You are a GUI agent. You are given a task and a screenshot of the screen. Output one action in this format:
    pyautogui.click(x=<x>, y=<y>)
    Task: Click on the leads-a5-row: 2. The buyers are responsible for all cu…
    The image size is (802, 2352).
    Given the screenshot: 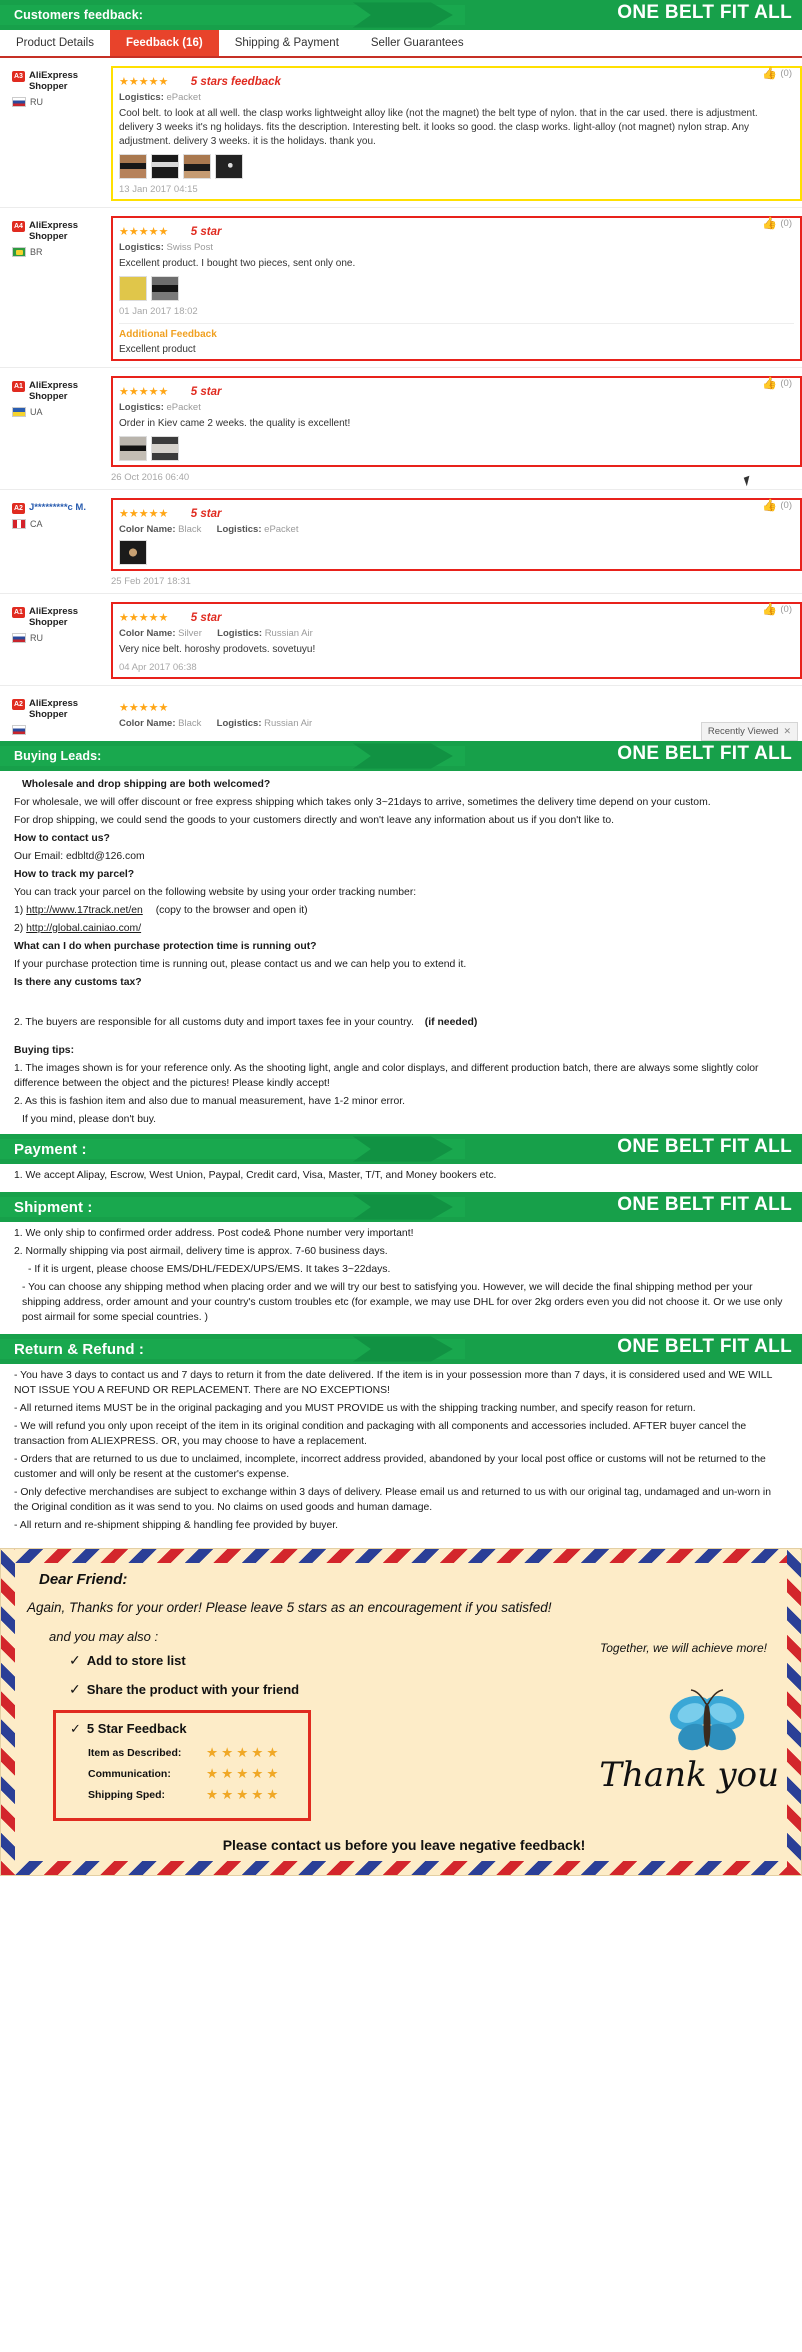 What is the action you would take?
    pyautogui.click(x=401, y=1022)
    